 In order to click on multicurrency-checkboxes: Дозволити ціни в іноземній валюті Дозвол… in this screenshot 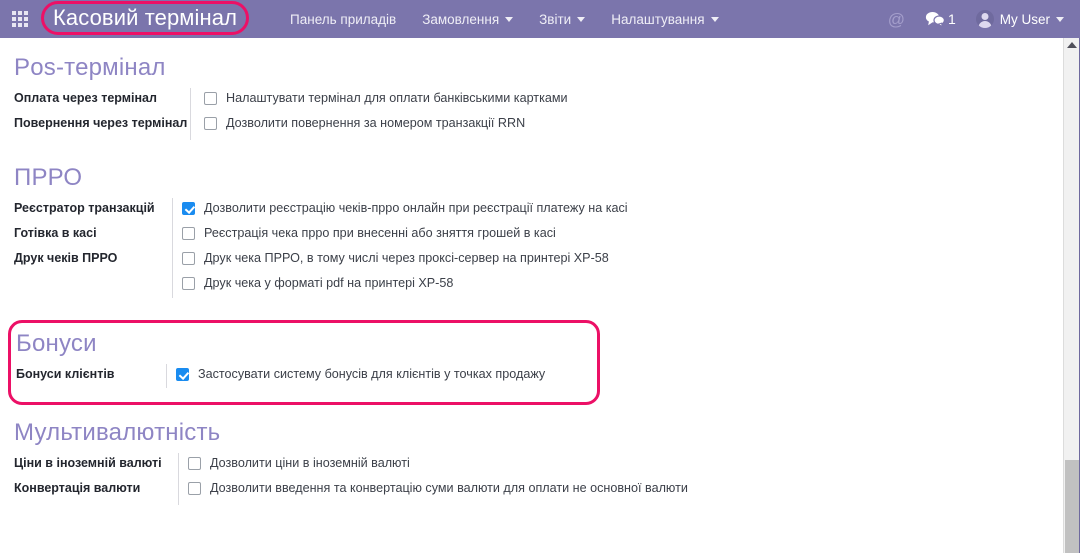, I will do `click(531, 478)`.